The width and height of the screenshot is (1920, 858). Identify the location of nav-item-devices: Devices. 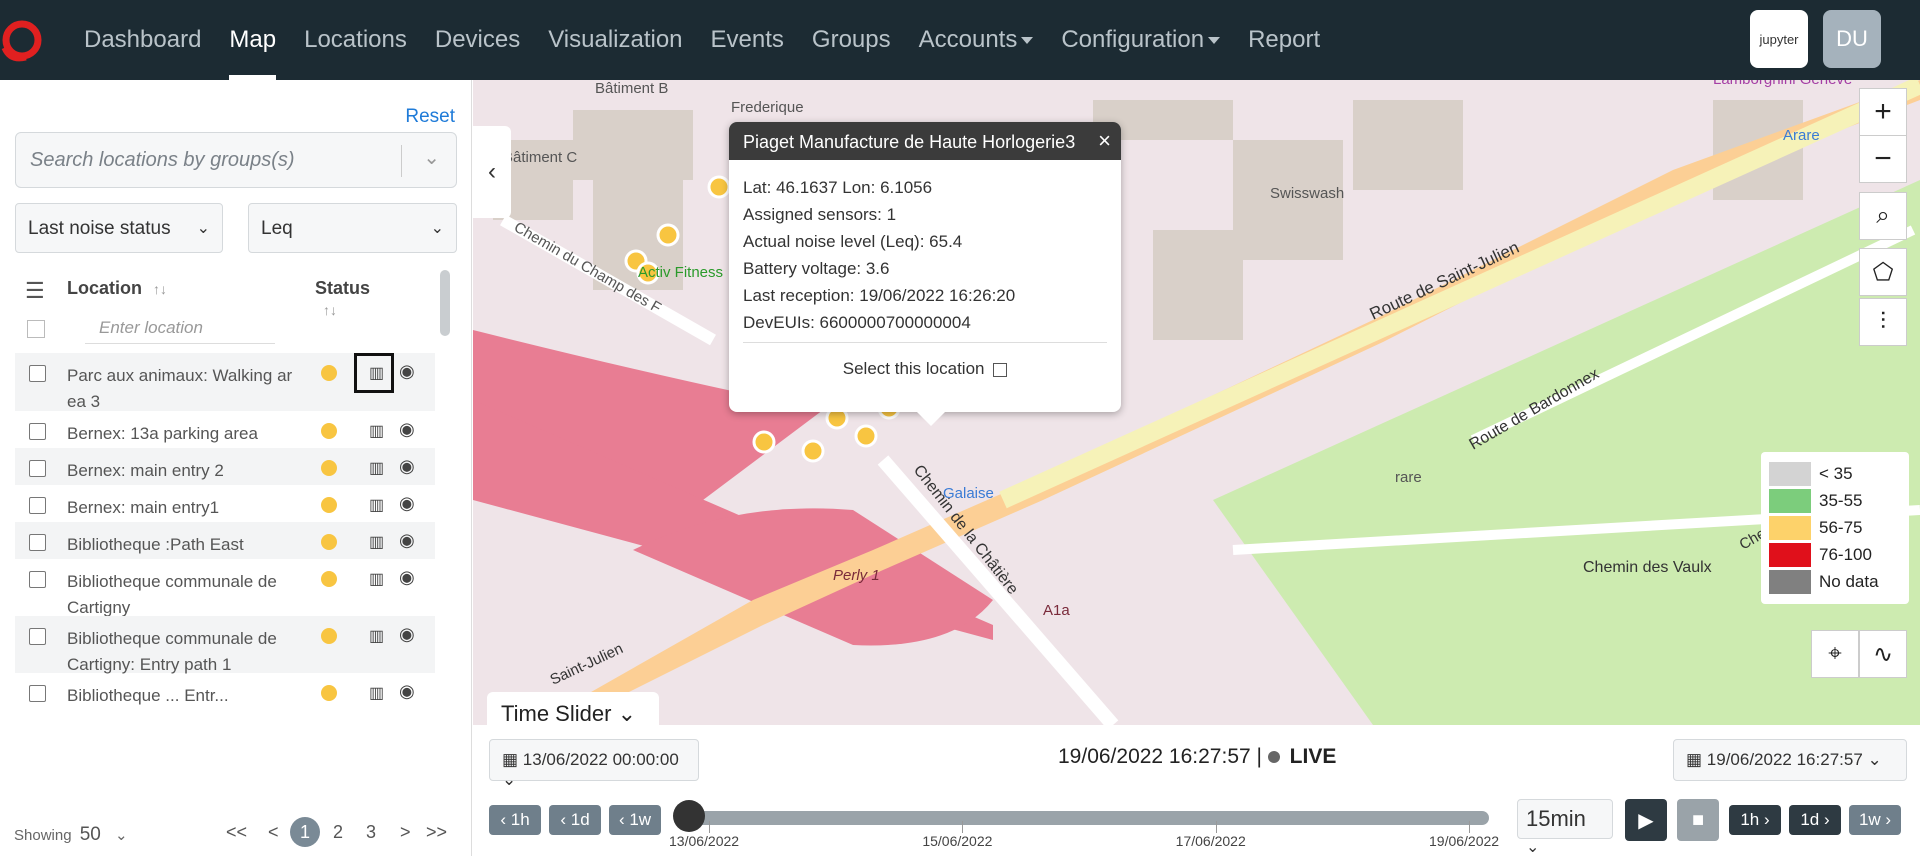
(477, 40).